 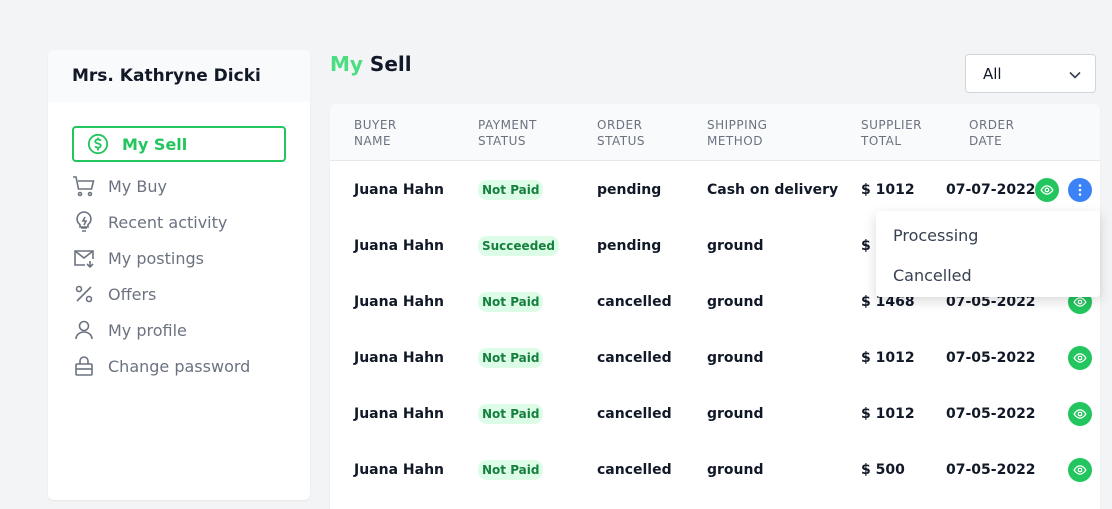 I want to click on sidebar-item-change-password: Change password, so click(x=191, y=366).